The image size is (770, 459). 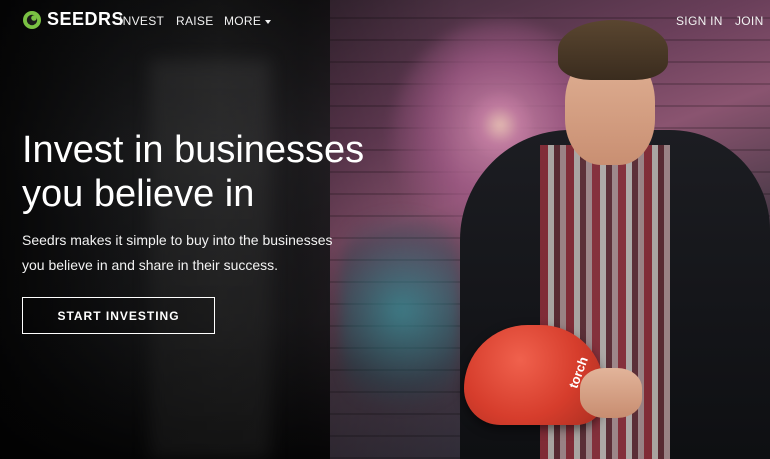 What do you see at coordinates (138, 194) in the screenshot?
I see `headline-line-2: you believe in` at bounding box center [138, 194].